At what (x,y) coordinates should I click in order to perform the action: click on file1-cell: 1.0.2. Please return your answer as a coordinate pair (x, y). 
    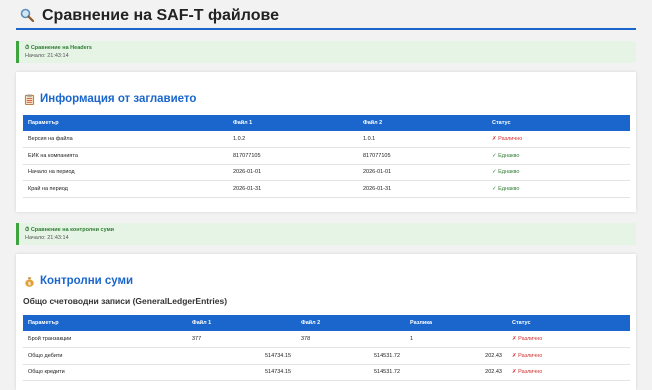
    Looking at the image, I should click on (293, 139).